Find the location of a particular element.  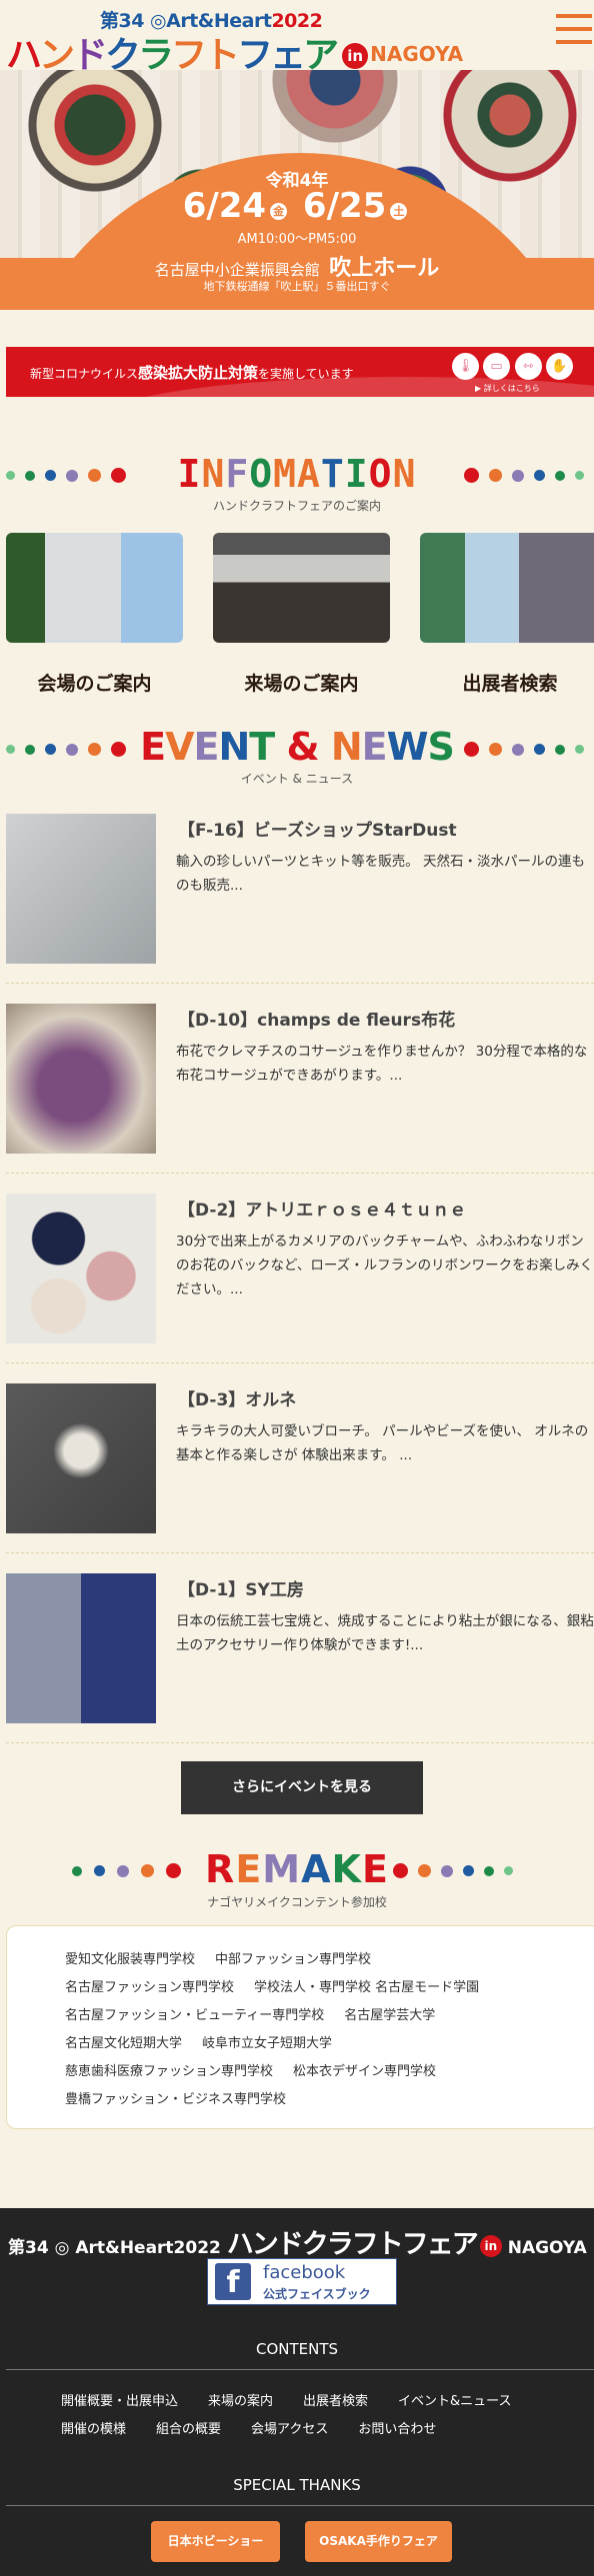

contents-heading: CONTENTS is located at coordinates (297, 2349).